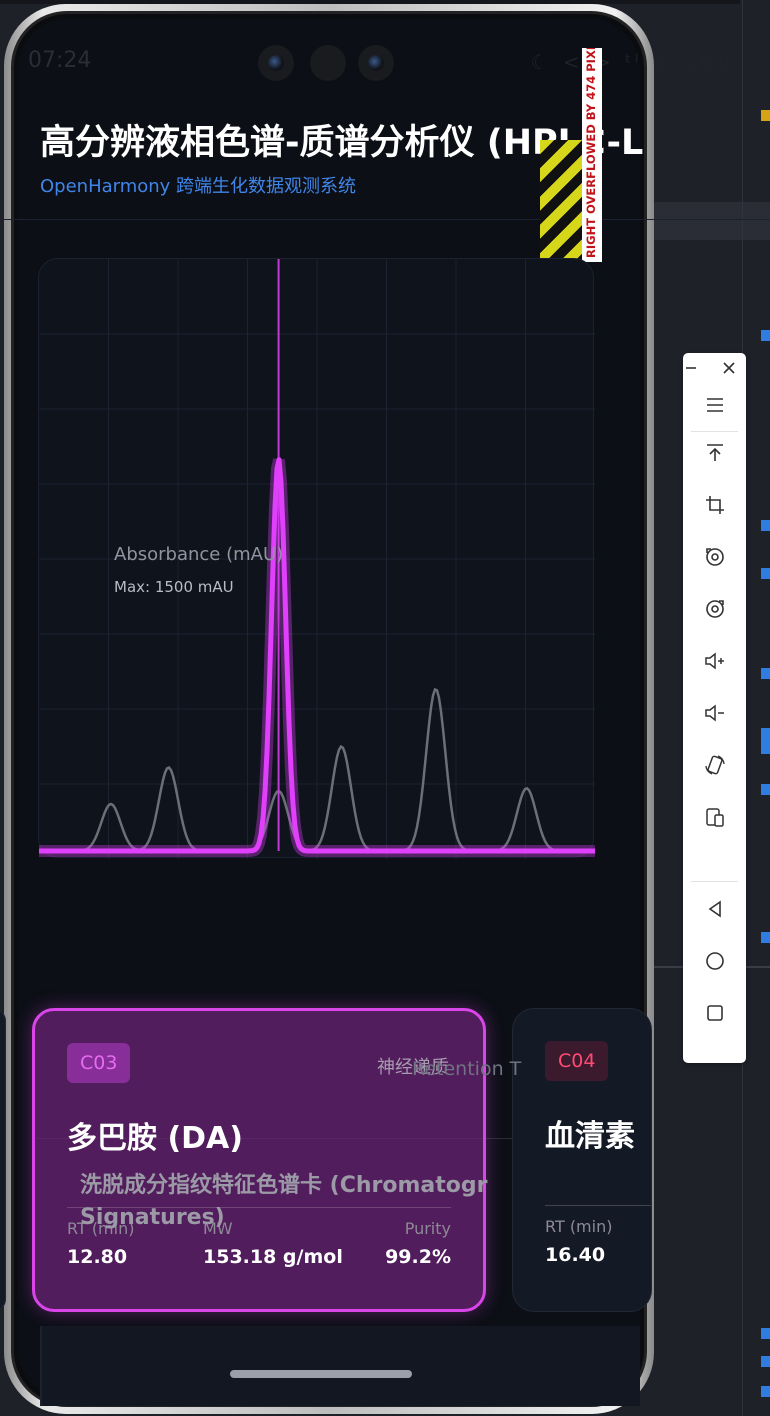 This screenshot has width=770, height=1416. Describe the element at coordinates (714, 661) in the screenshot. I see `volume-up-icon` at that location.